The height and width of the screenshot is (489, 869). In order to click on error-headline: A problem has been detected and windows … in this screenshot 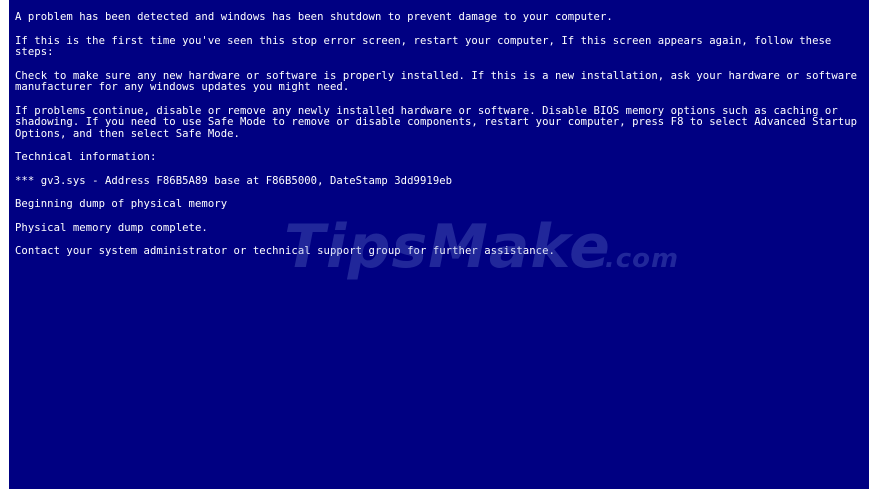, I will do `click(314, 17)`.